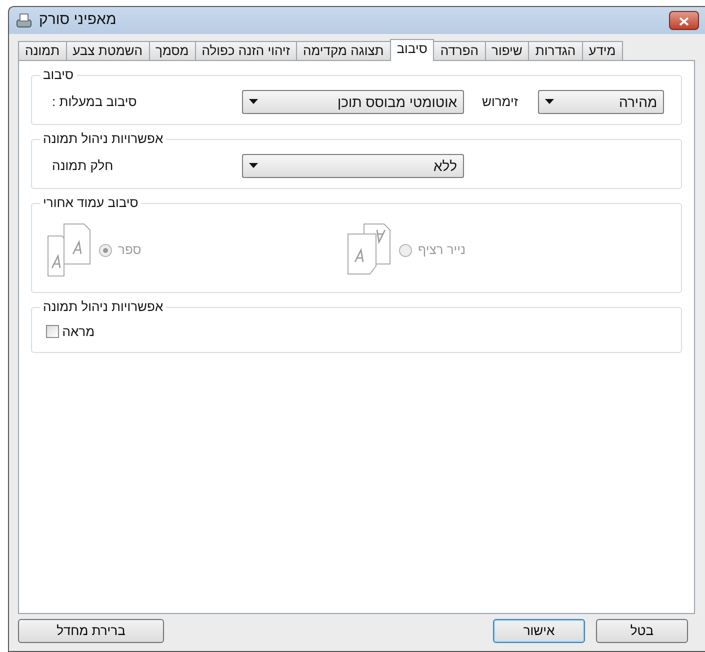 The width and height of the screenshot is (705, 652). Describe the element at coordinates (459, 50) in the screenshot. I see `tab: הפרדה` at that location.